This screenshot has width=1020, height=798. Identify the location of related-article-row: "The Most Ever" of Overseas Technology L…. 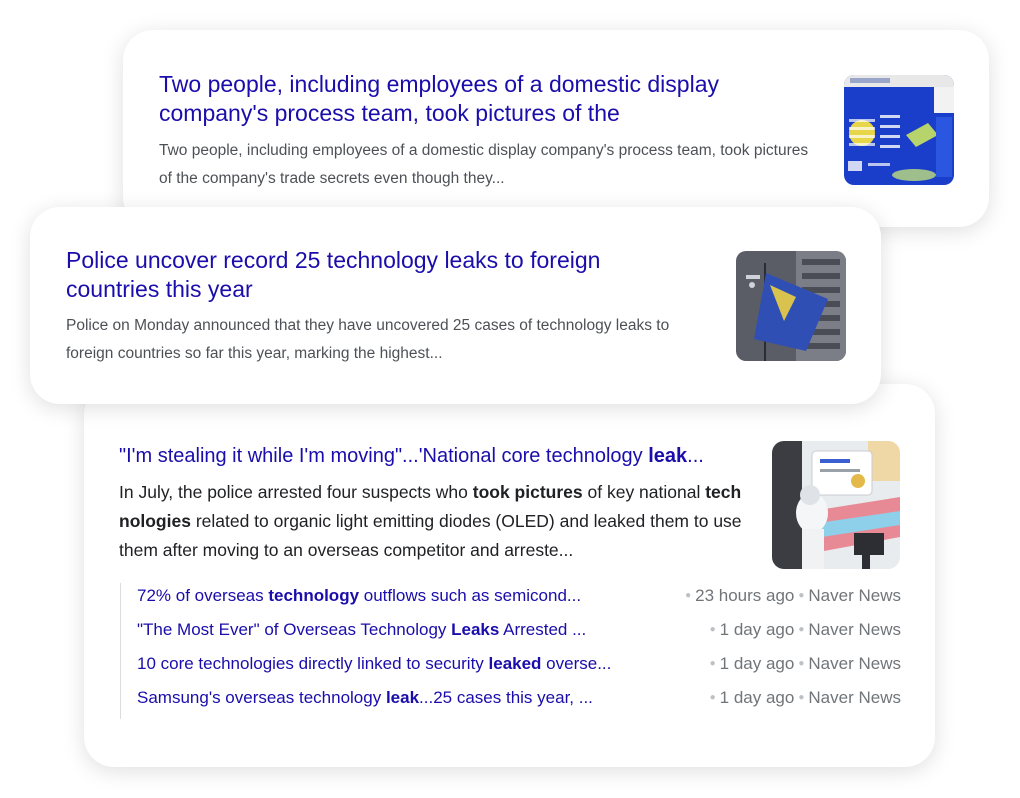
(511, 634).